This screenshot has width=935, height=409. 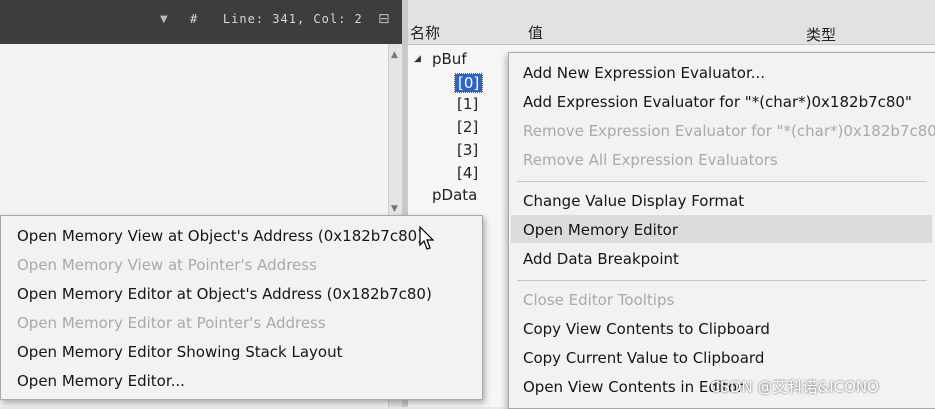 I want to click on tree-item-0: [0], so click(x=469, y=83).